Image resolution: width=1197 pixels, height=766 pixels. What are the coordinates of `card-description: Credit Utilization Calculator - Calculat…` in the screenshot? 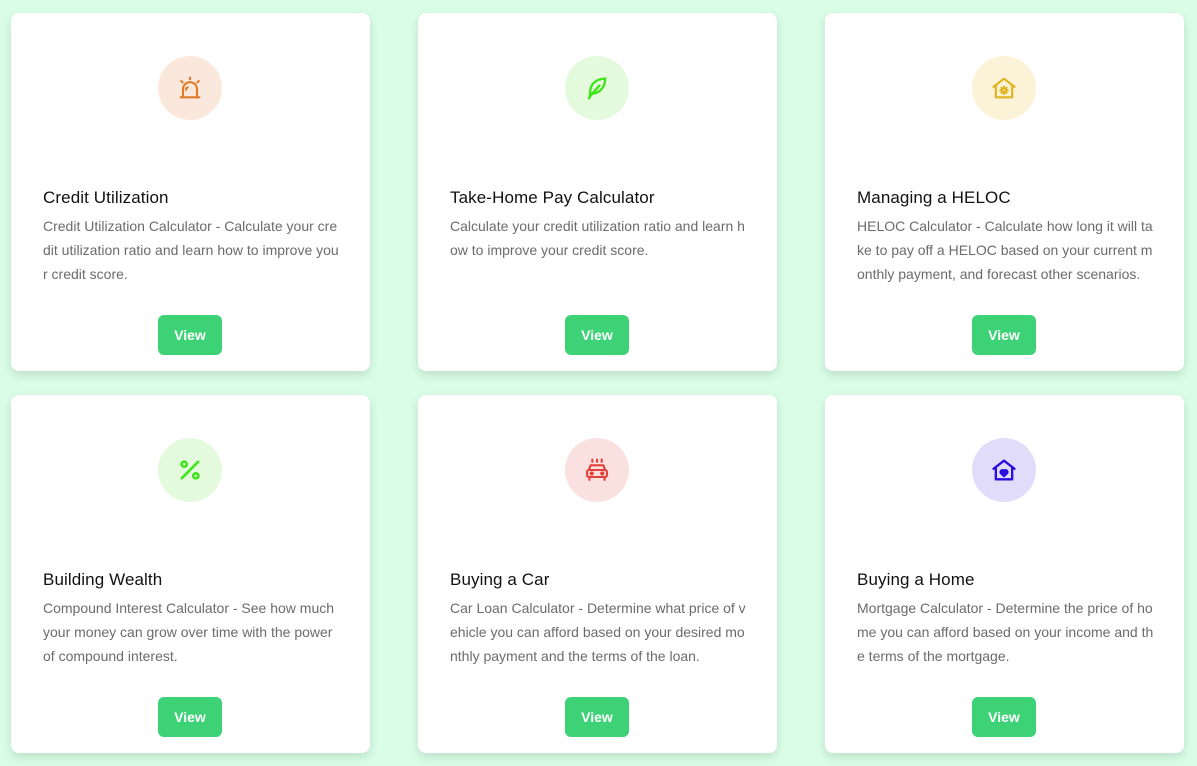 It's located at (191, 250).